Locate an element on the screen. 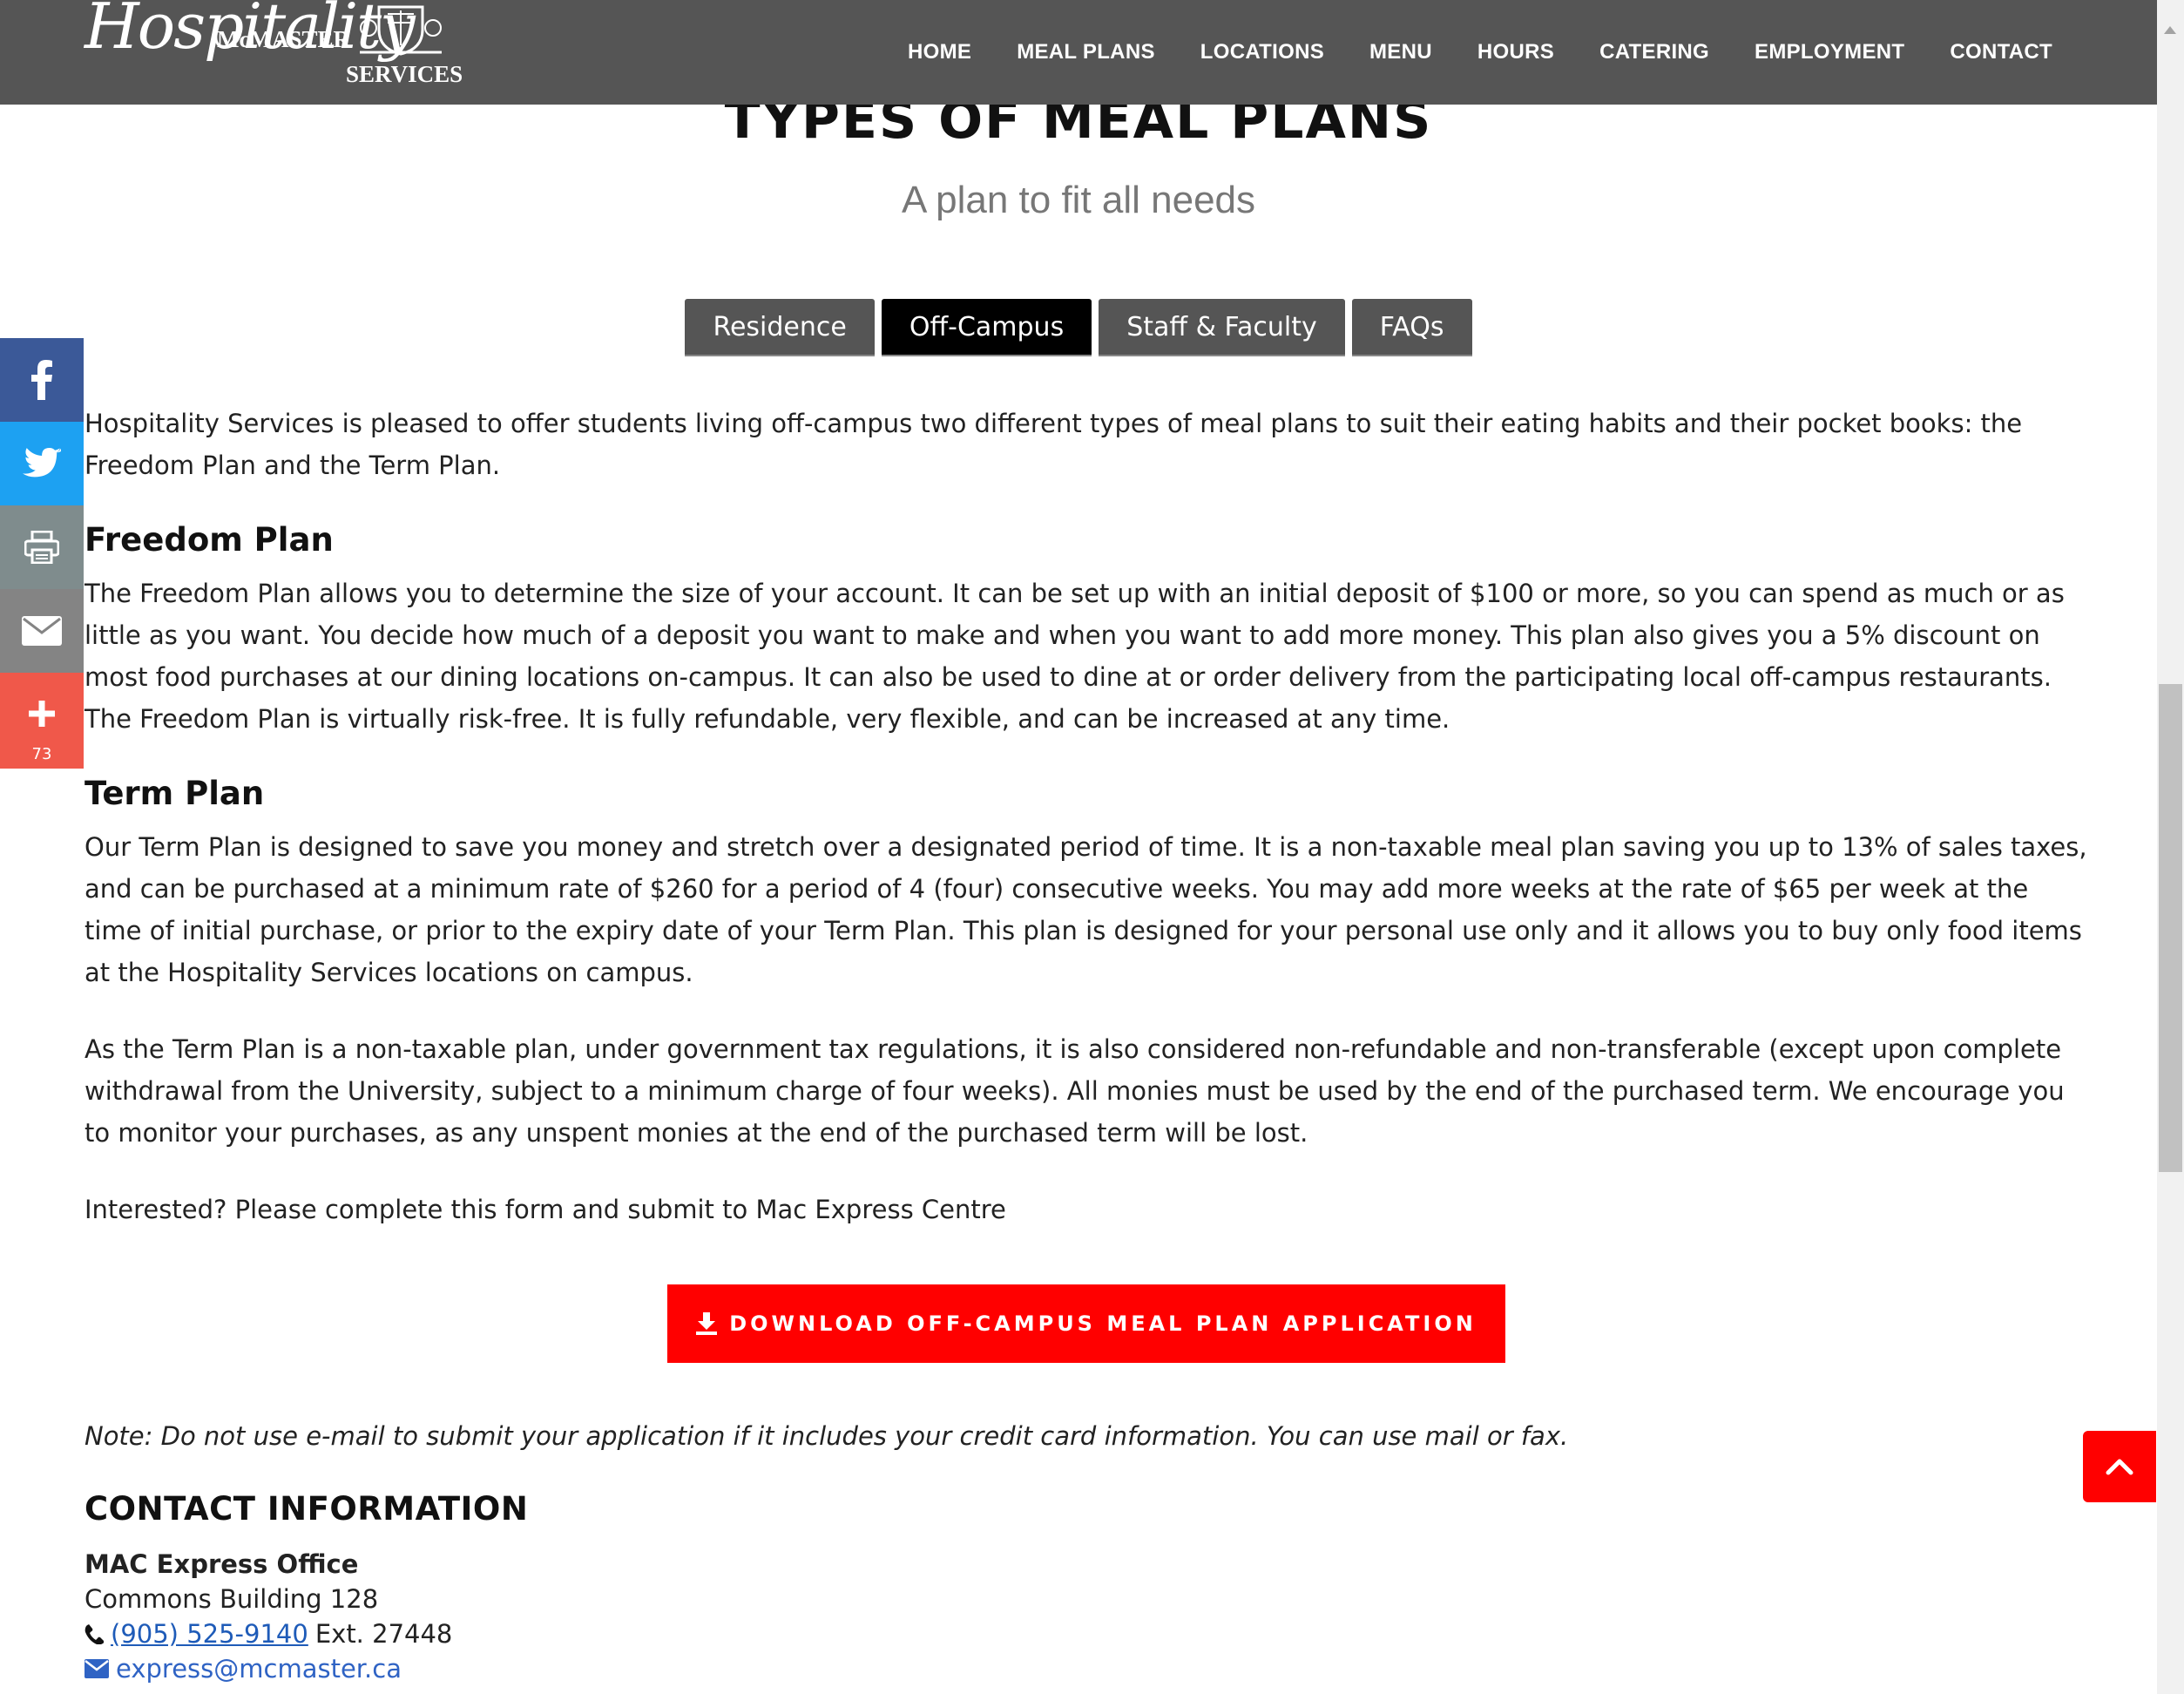 The height and width of the screenshot is (1694, 2184). freedom-plan-heading: Freedom Plan is located at coordinates (209, 540).